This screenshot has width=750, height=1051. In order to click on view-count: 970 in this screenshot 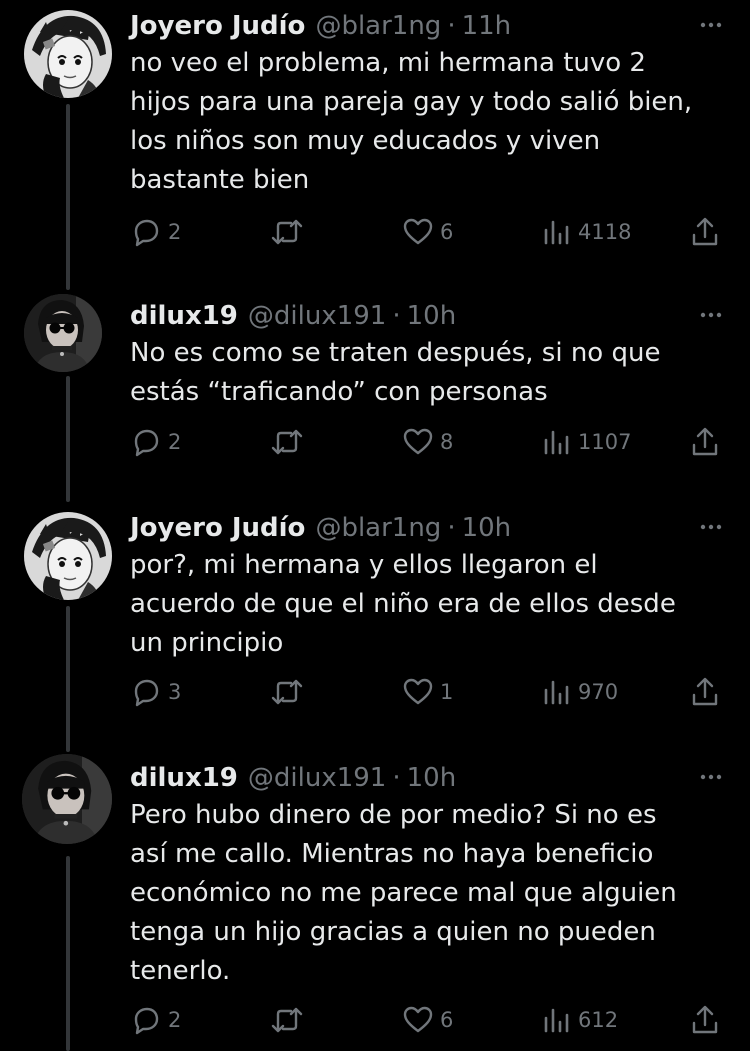, I will do `click(598, 692)`.